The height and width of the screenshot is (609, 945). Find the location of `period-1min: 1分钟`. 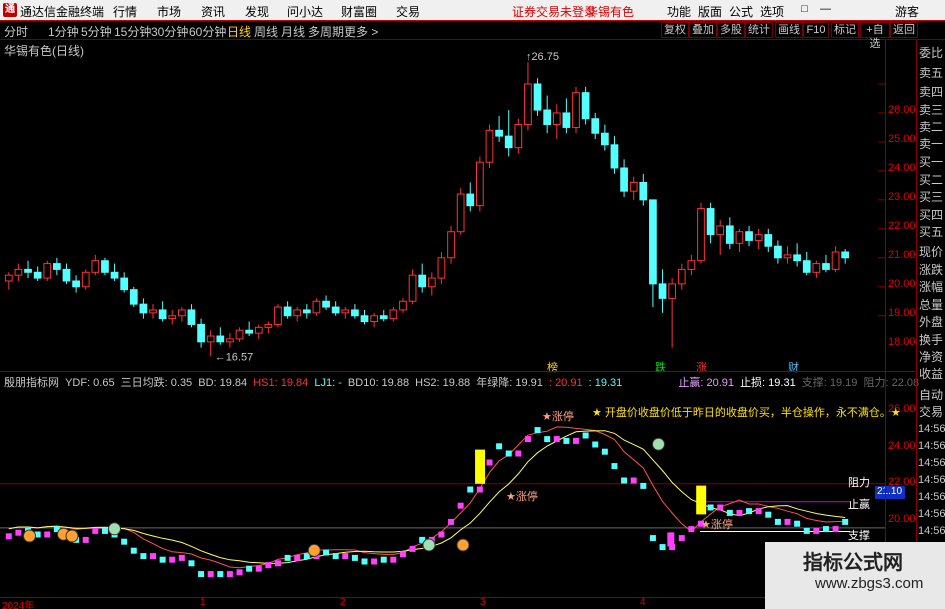

period-1min: 1分钟 is located at coordinates (63, 31).